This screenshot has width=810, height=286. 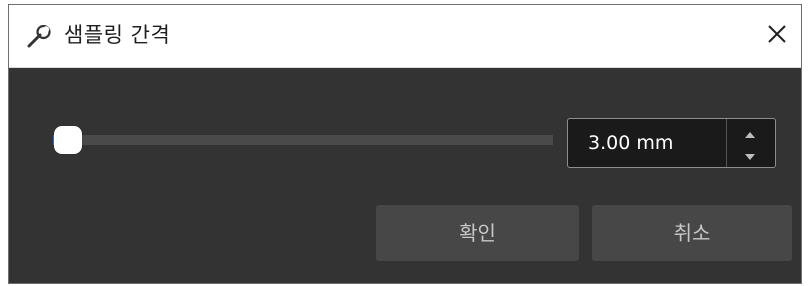 I want to click on decrement-button, so click(x=750, y=154).